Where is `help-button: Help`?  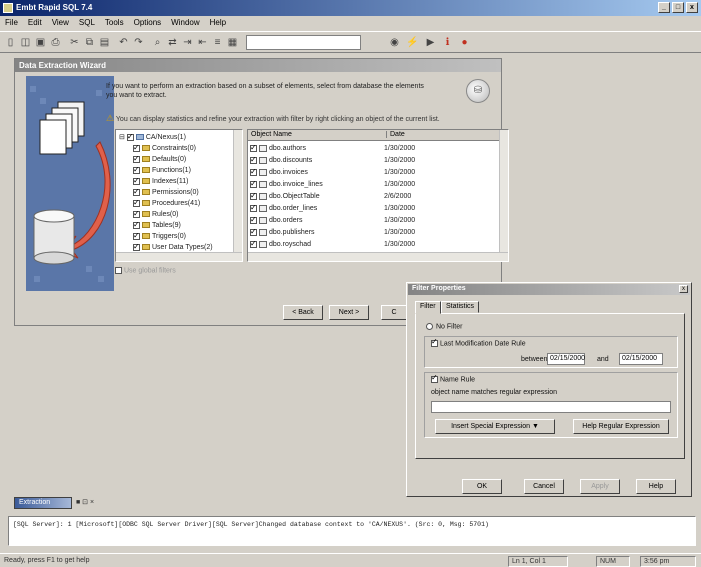
help-button: Help is located at coordinates (656, 486).